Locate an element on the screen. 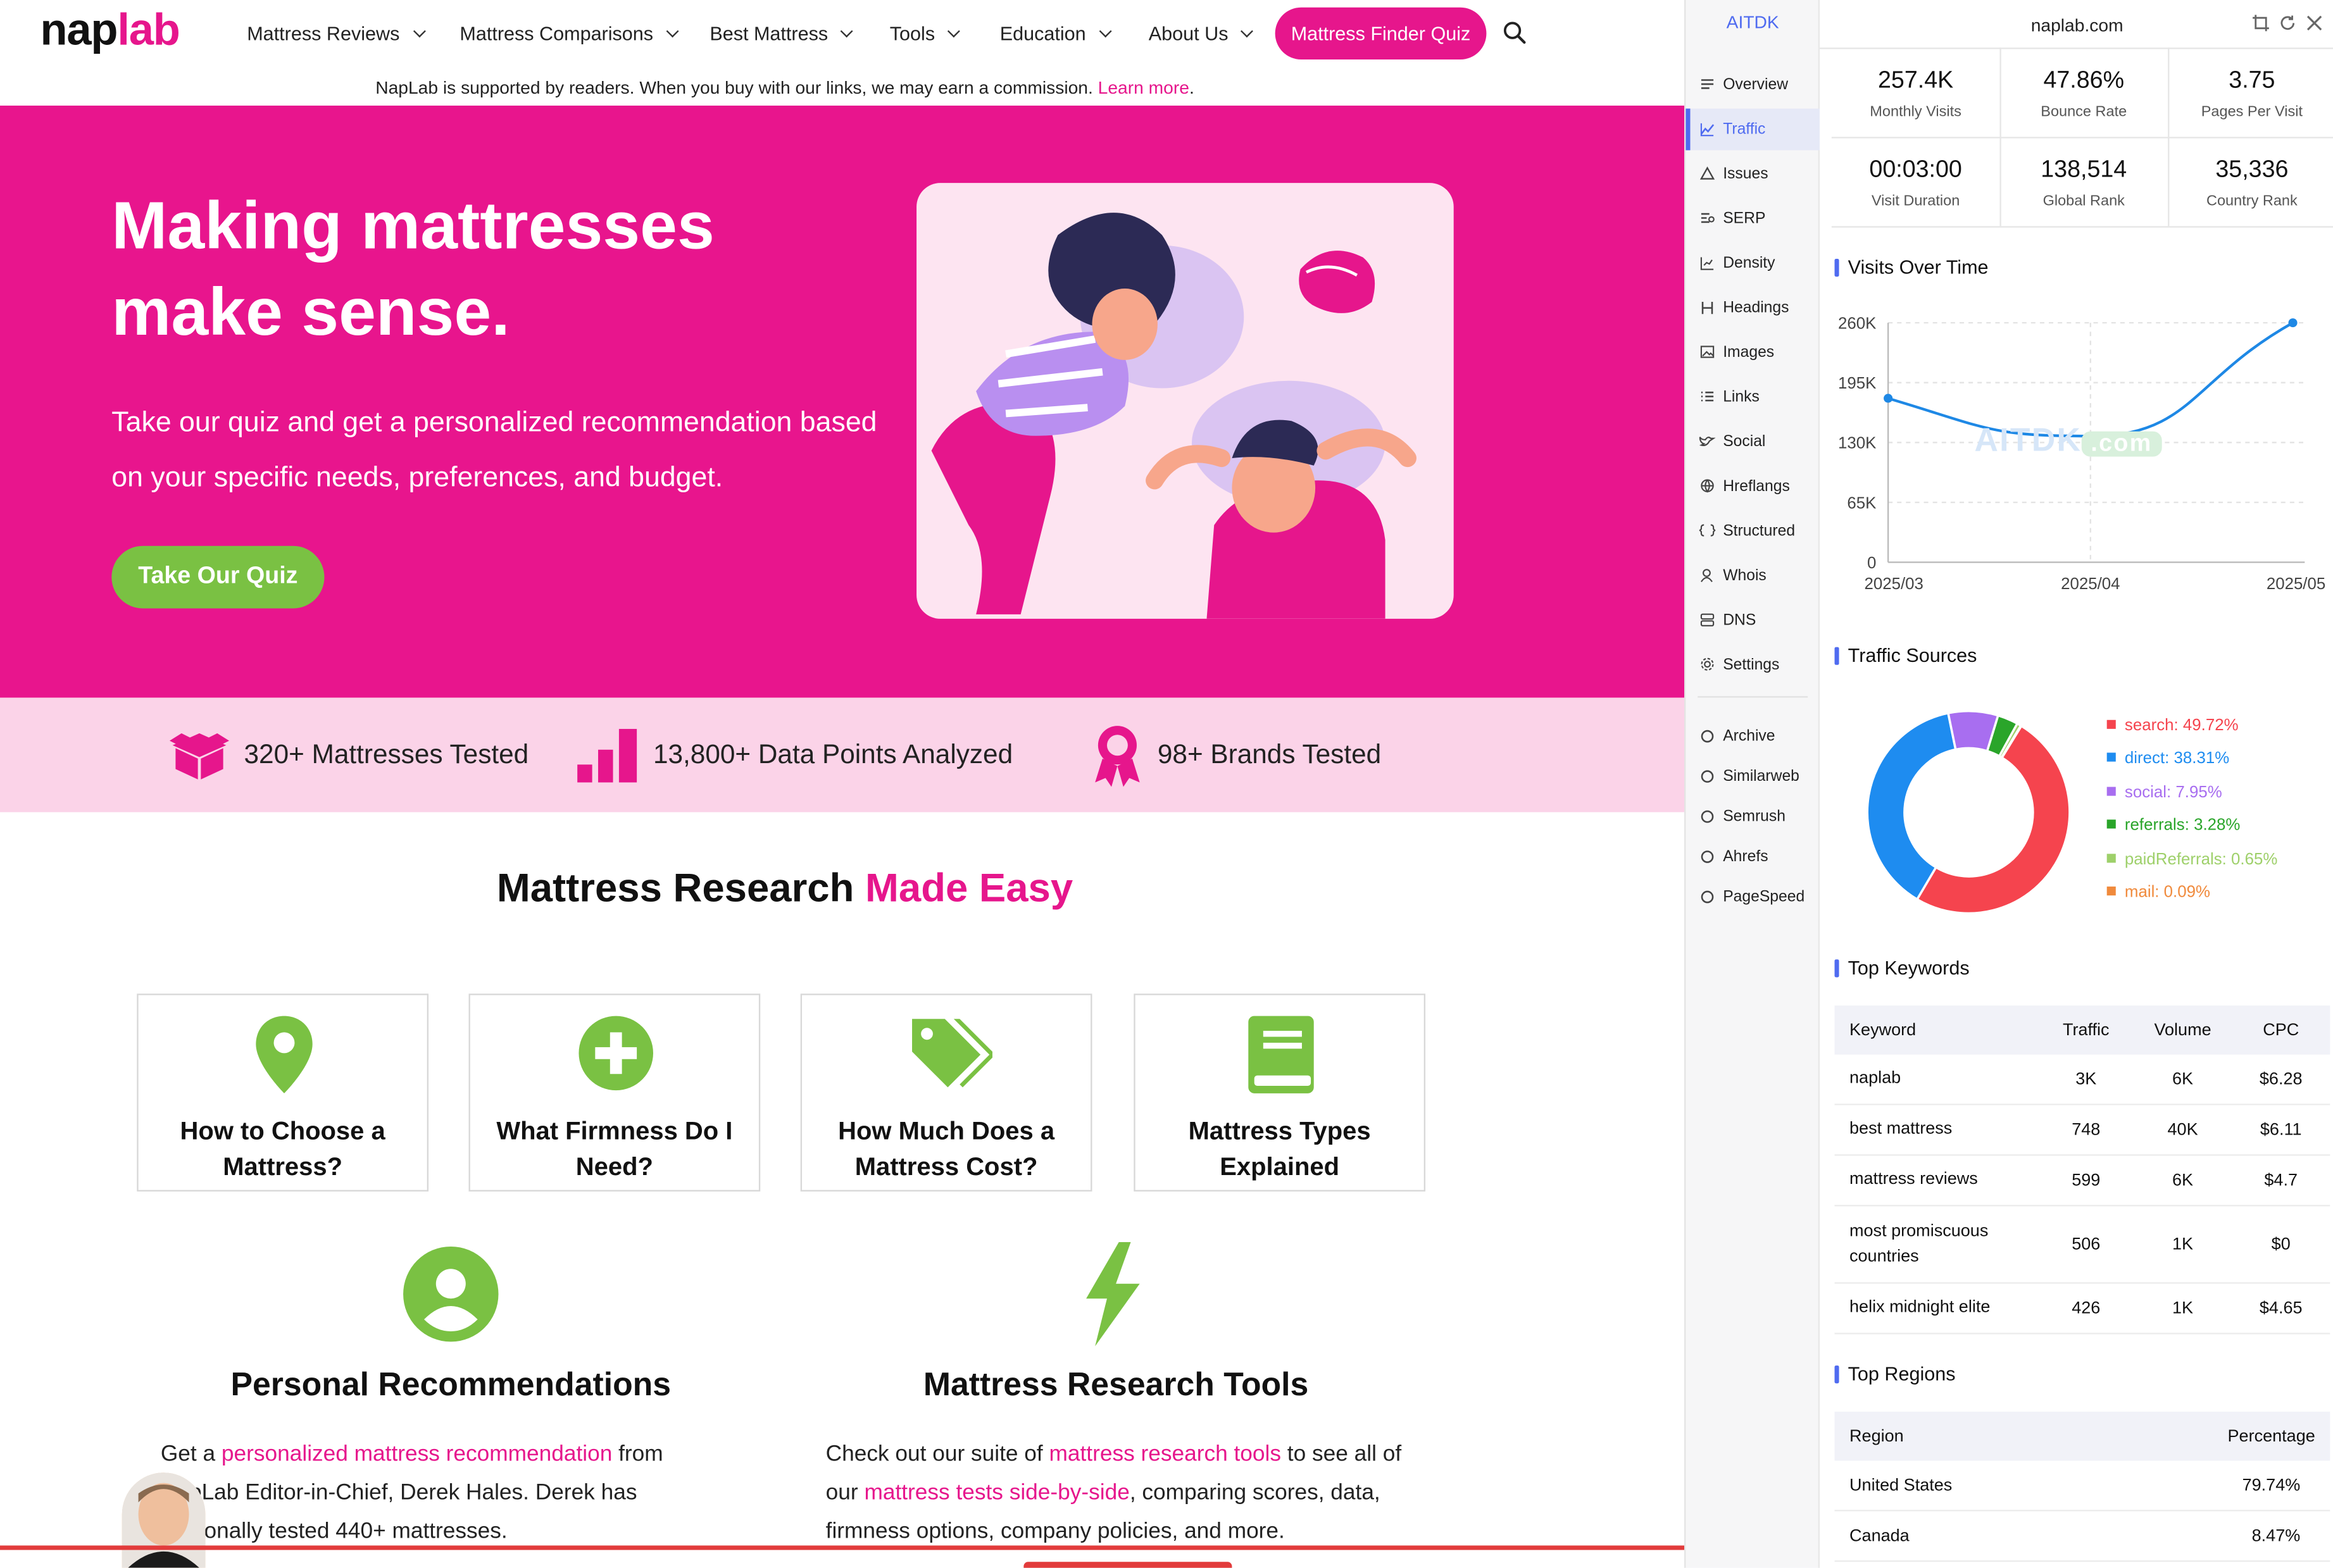 This screenshot has width=2333, height=1568. region-column-header: Region is located at coordinates (1876, 1436).